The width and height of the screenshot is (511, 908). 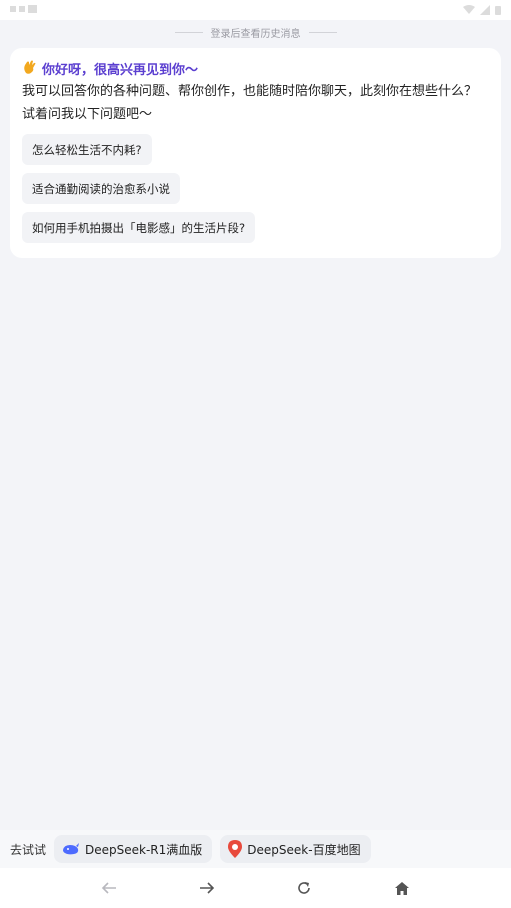 What do you see at coordinates (304, 849) in the screenshot?
I see `model-label: DeepSeek-百度地图` at bounding box center [304, 849].